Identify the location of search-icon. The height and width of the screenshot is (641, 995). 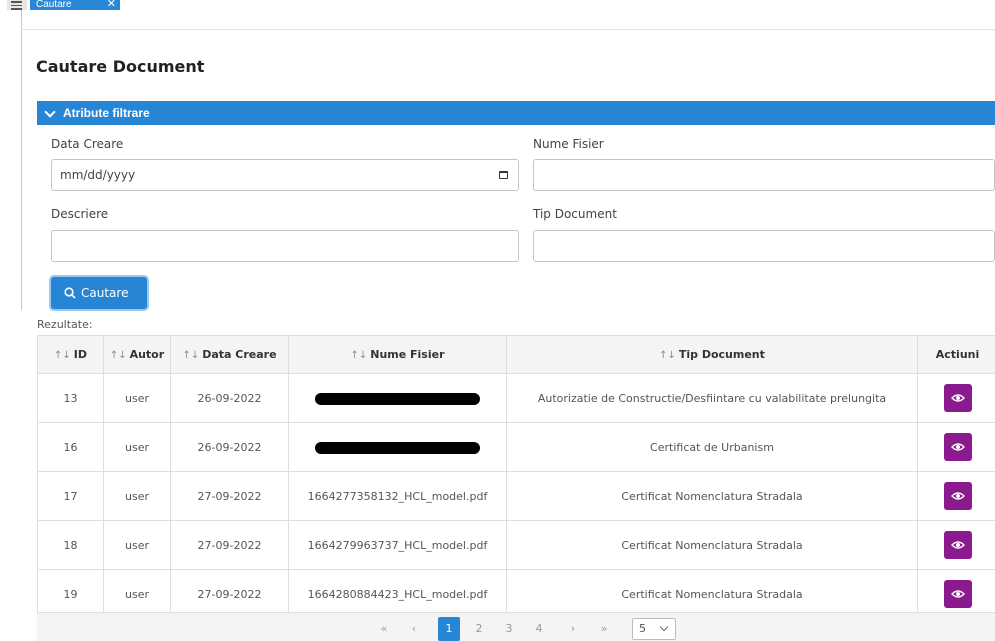
(70, 293).